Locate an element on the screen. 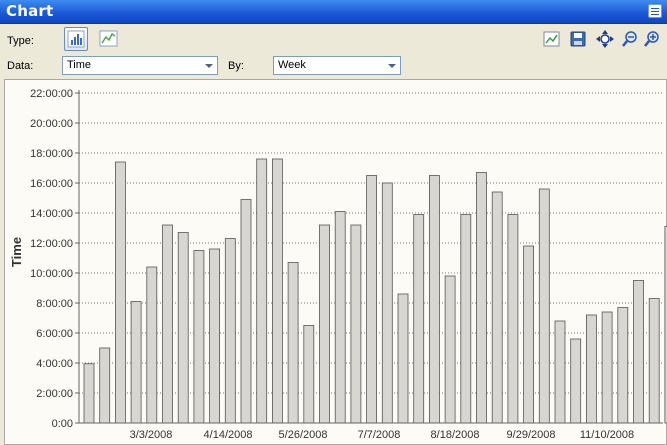 Image resolution: width=667 pixels, height=445 pixels. x-tick-label: 11/10/2008 is located at coordinates (607, 435).